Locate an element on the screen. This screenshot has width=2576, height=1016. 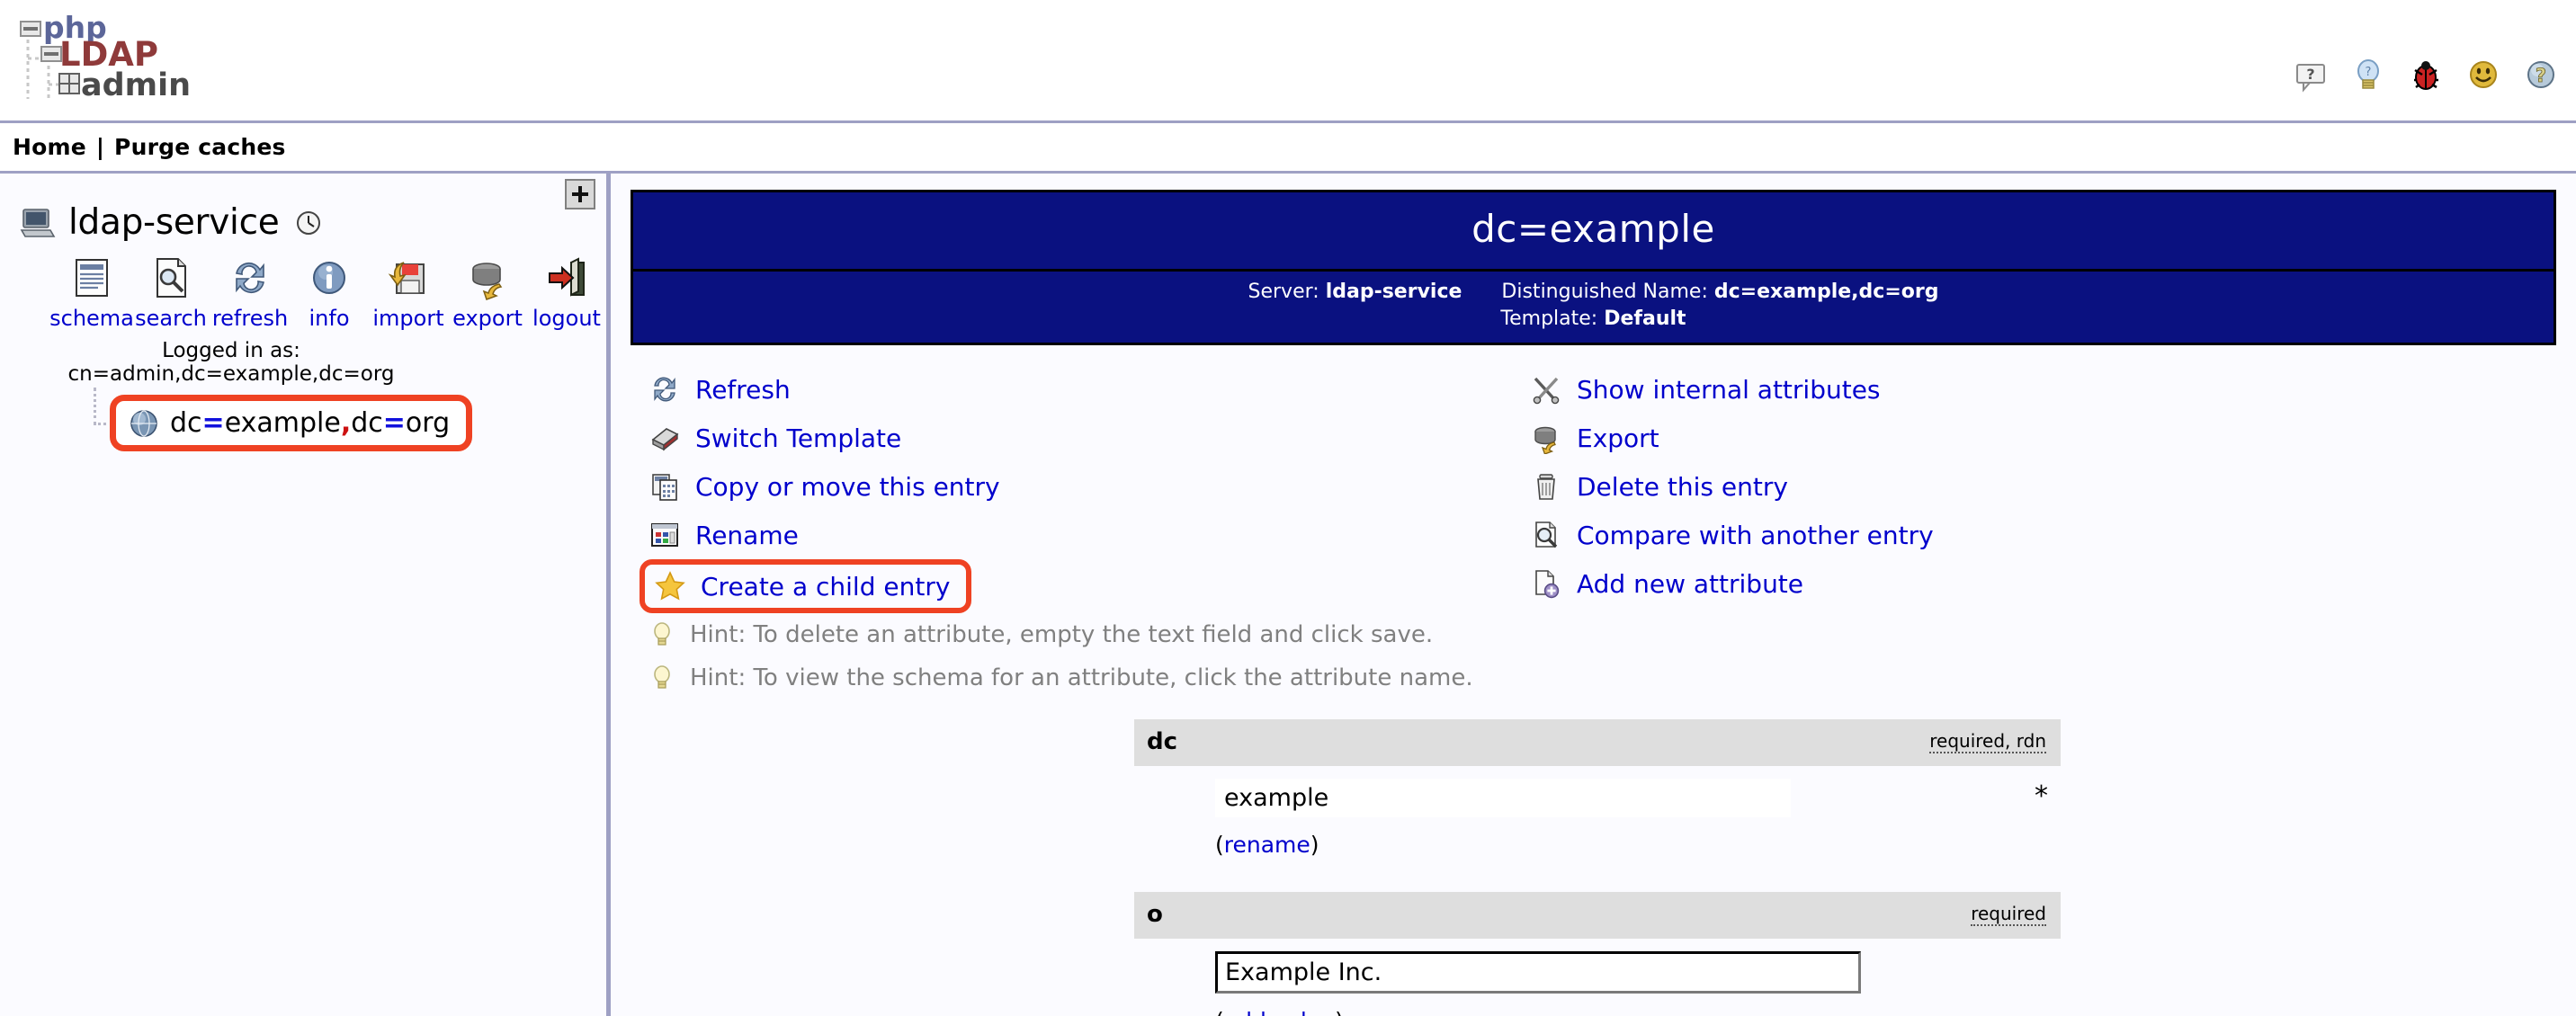
sidebar-tool-export-label: export is located at coordinates (487, 319).